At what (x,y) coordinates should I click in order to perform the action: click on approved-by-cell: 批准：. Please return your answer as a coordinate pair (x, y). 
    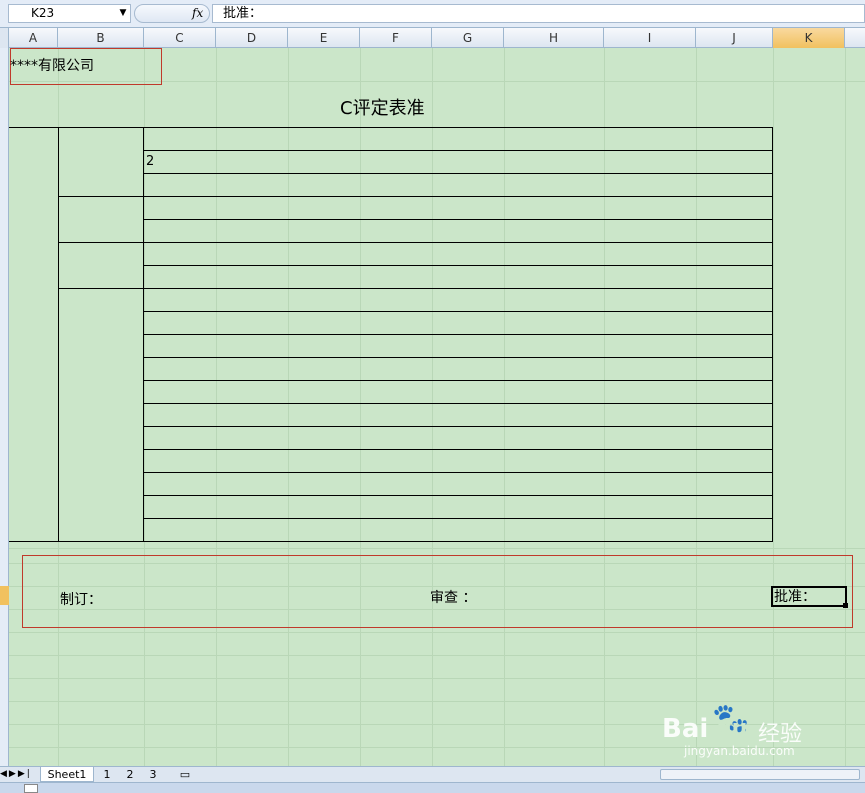
    Looking at the image, I should click on (809, 596).